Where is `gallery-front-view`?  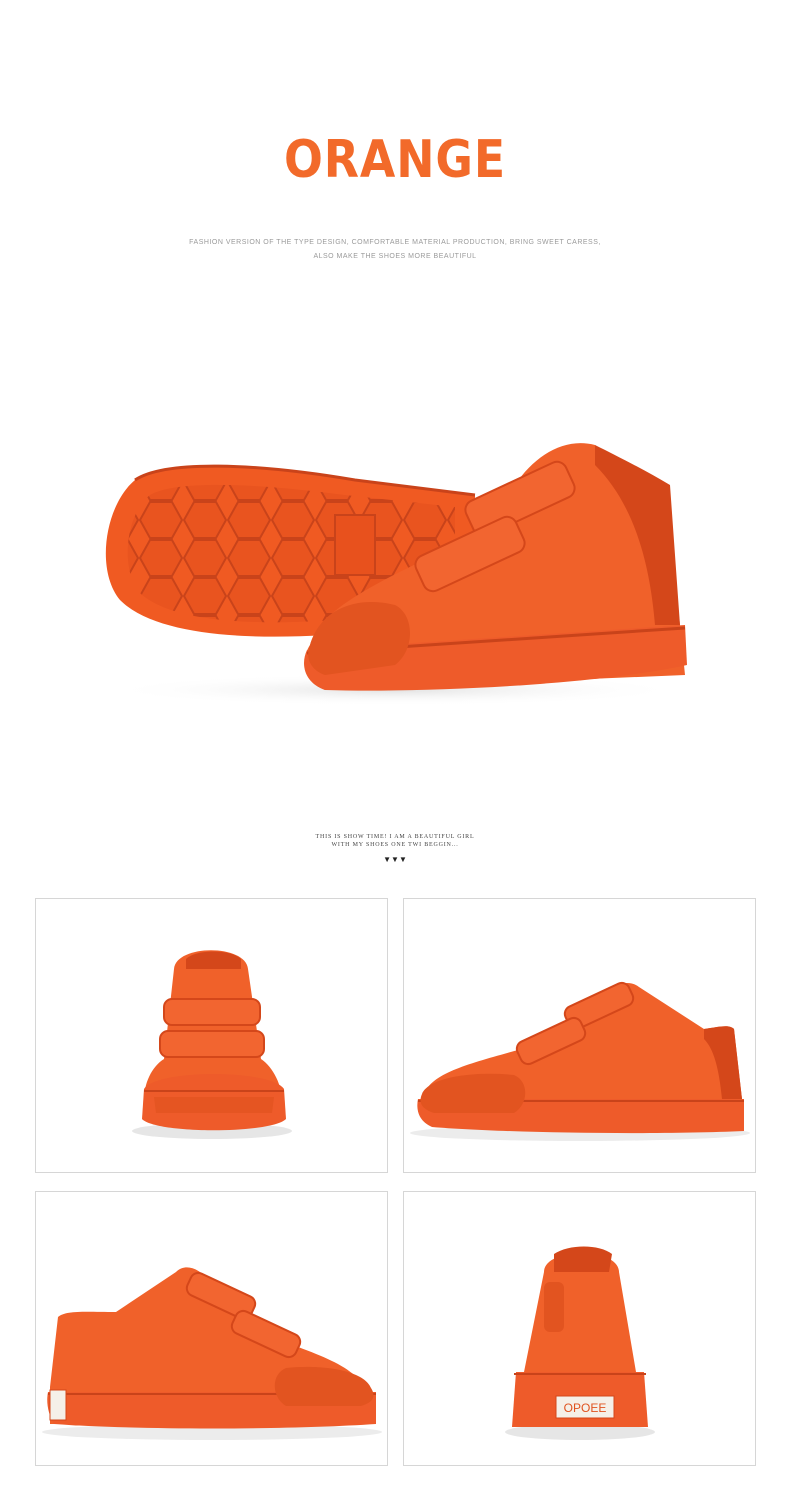
gallery-front-view is located at coordinates (211, 1035).